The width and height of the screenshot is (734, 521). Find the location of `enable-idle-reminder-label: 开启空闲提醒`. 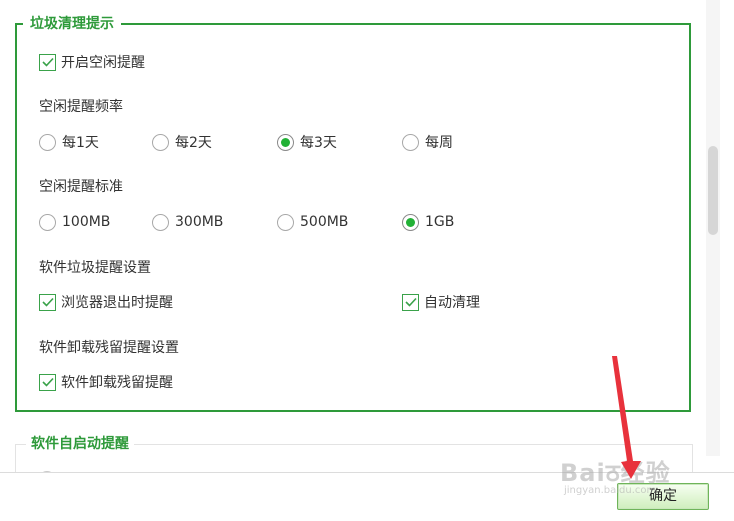

enable-idle-reminder-label: 开启空闲提醒 is located at coordinates (103, 63).